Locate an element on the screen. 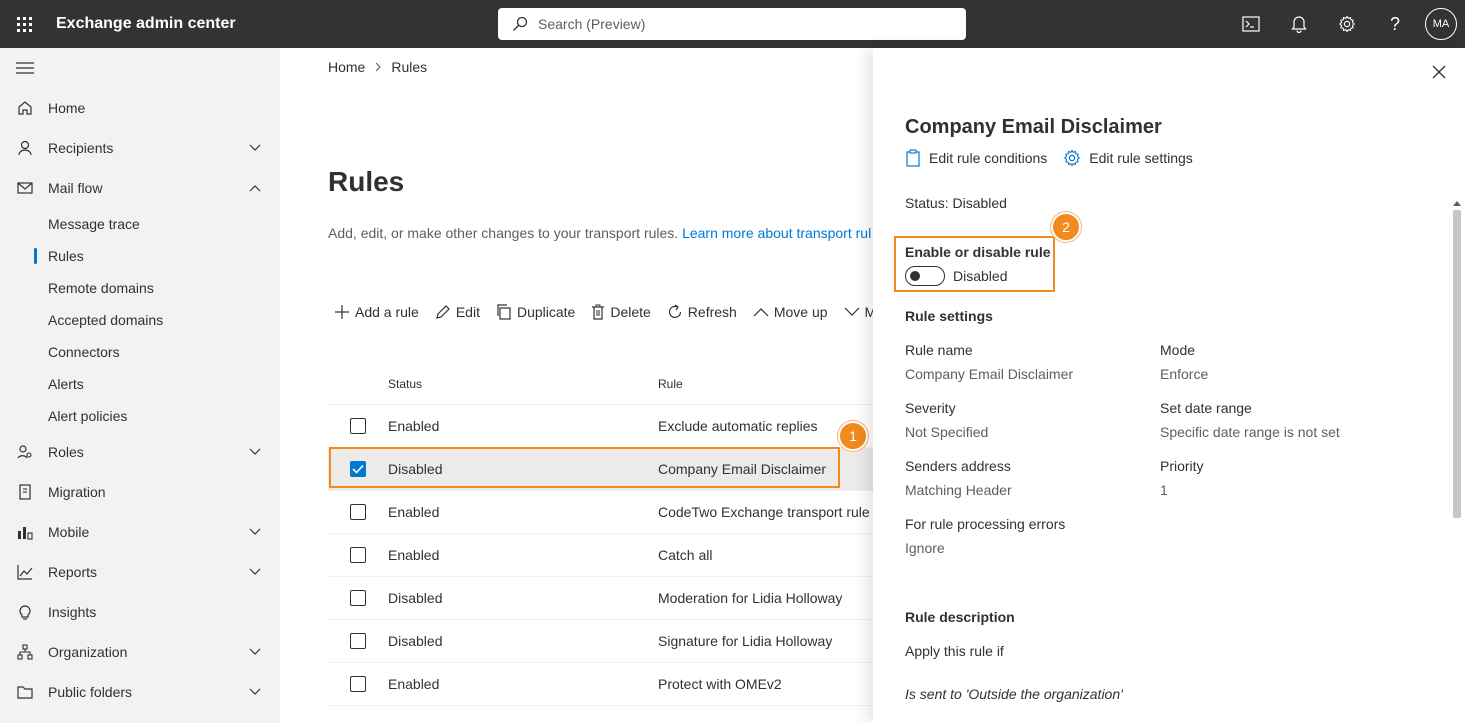 The height and width of the screenshot is (723, 1465). table-row: Disabled Moderation for Lidia Holloway is located at coordinates (604, 598).